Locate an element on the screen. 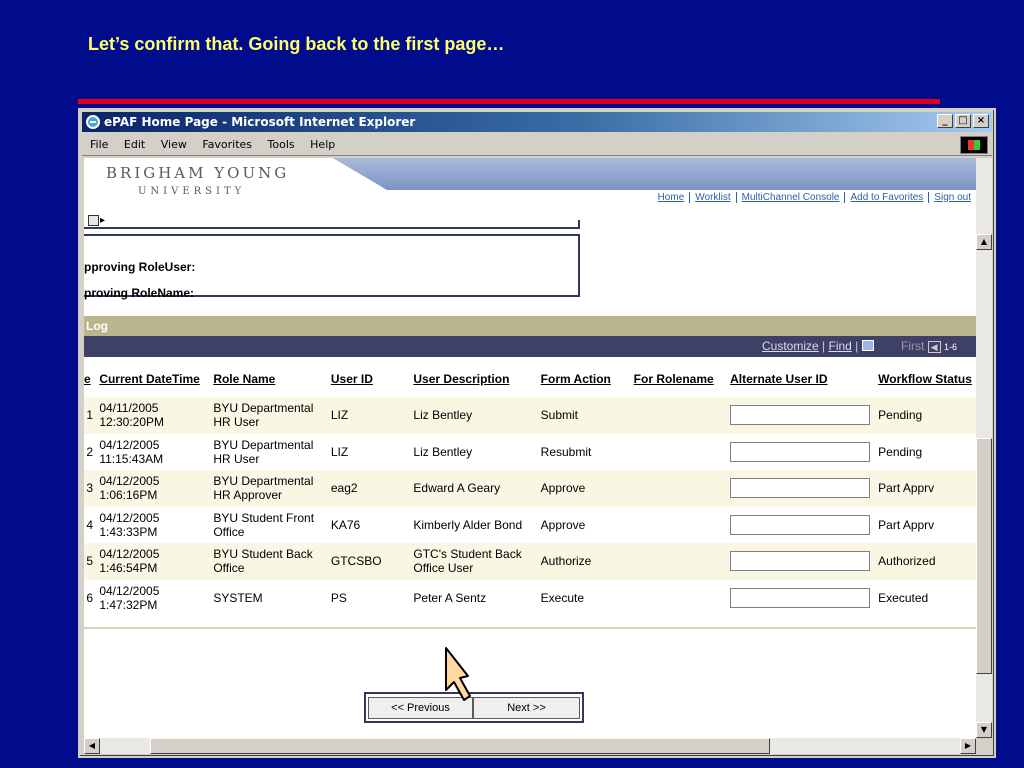 This screenshot has width=1024, height=768. role-line2: HR Approver is located at coordinates (248, 495).